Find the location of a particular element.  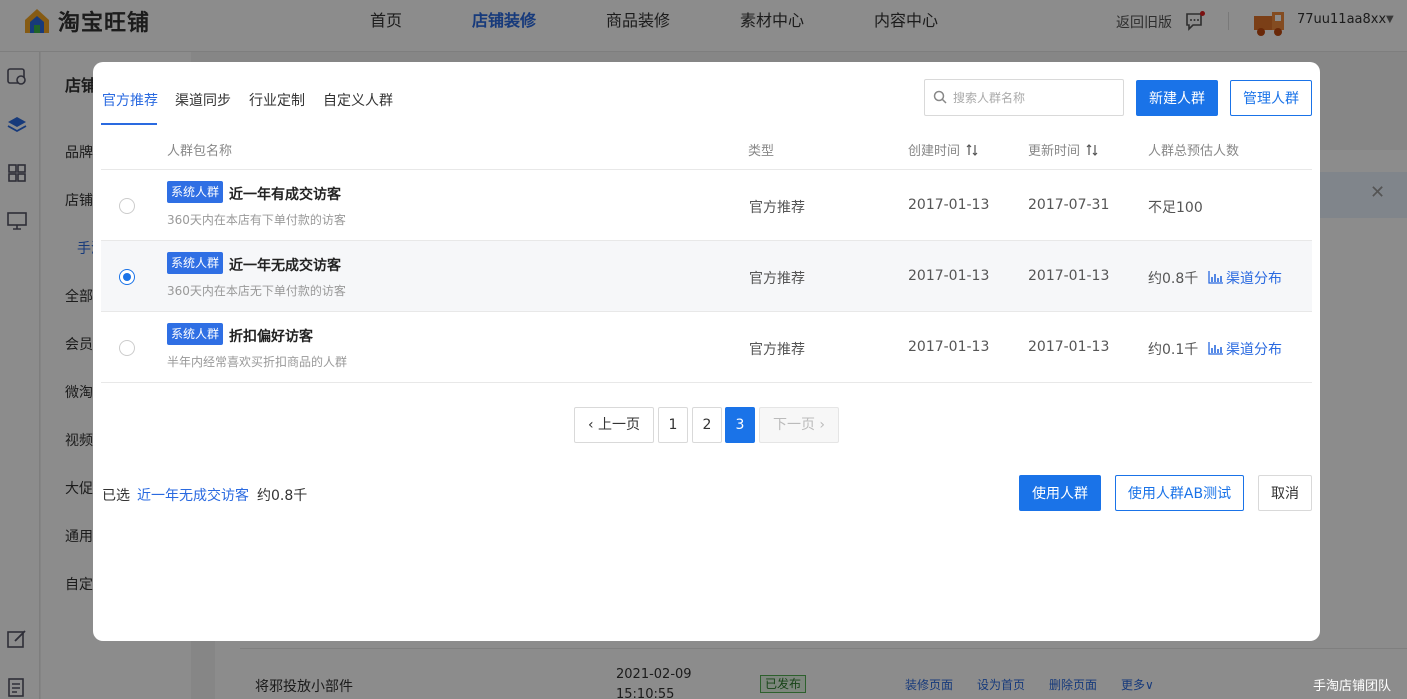

search-icon is located at coordinates (940, 97).